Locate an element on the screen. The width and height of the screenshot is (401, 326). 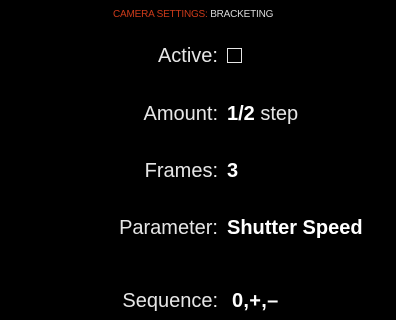
frames-number: 3 is located at coordinates (233, 171).